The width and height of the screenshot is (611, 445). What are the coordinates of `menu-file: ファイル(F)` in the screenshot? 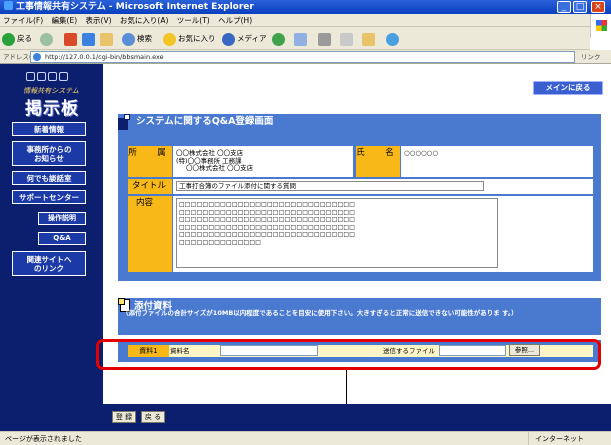 It's located at (23, 20).